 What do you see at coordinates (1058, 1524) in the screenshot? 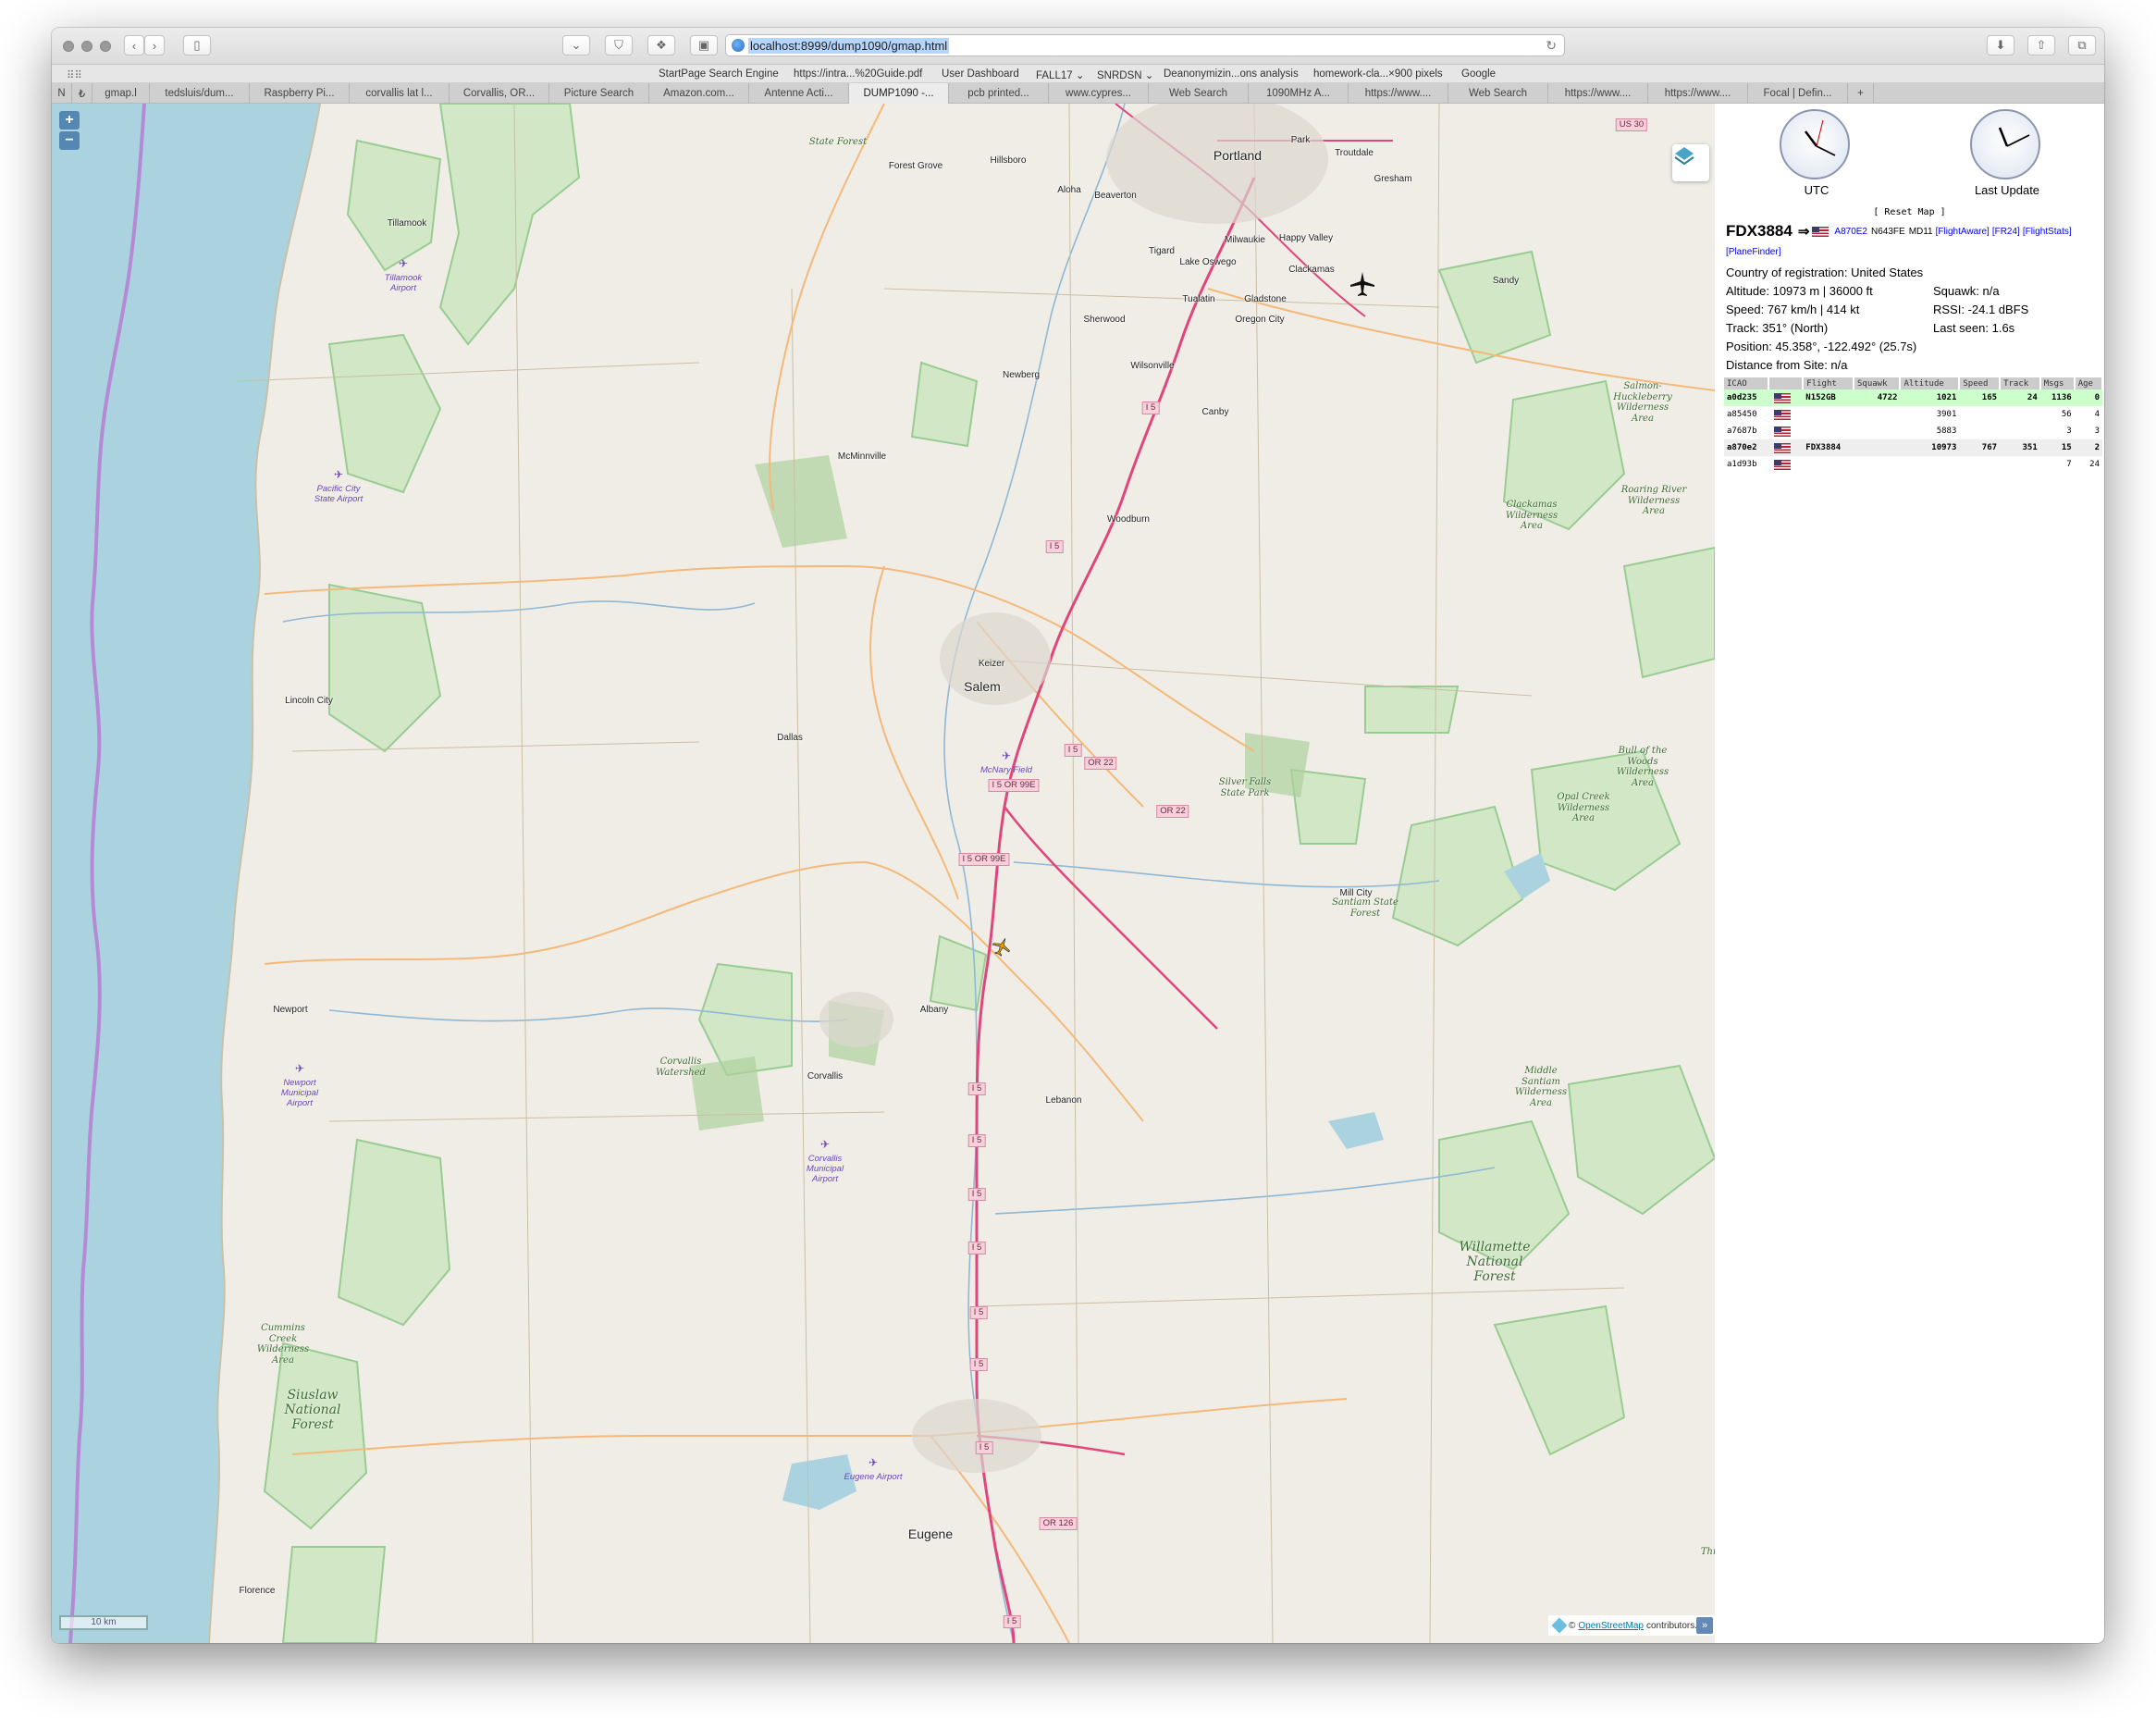
I see `route-shield: OR 126` at bounding box center [1058, 1524].